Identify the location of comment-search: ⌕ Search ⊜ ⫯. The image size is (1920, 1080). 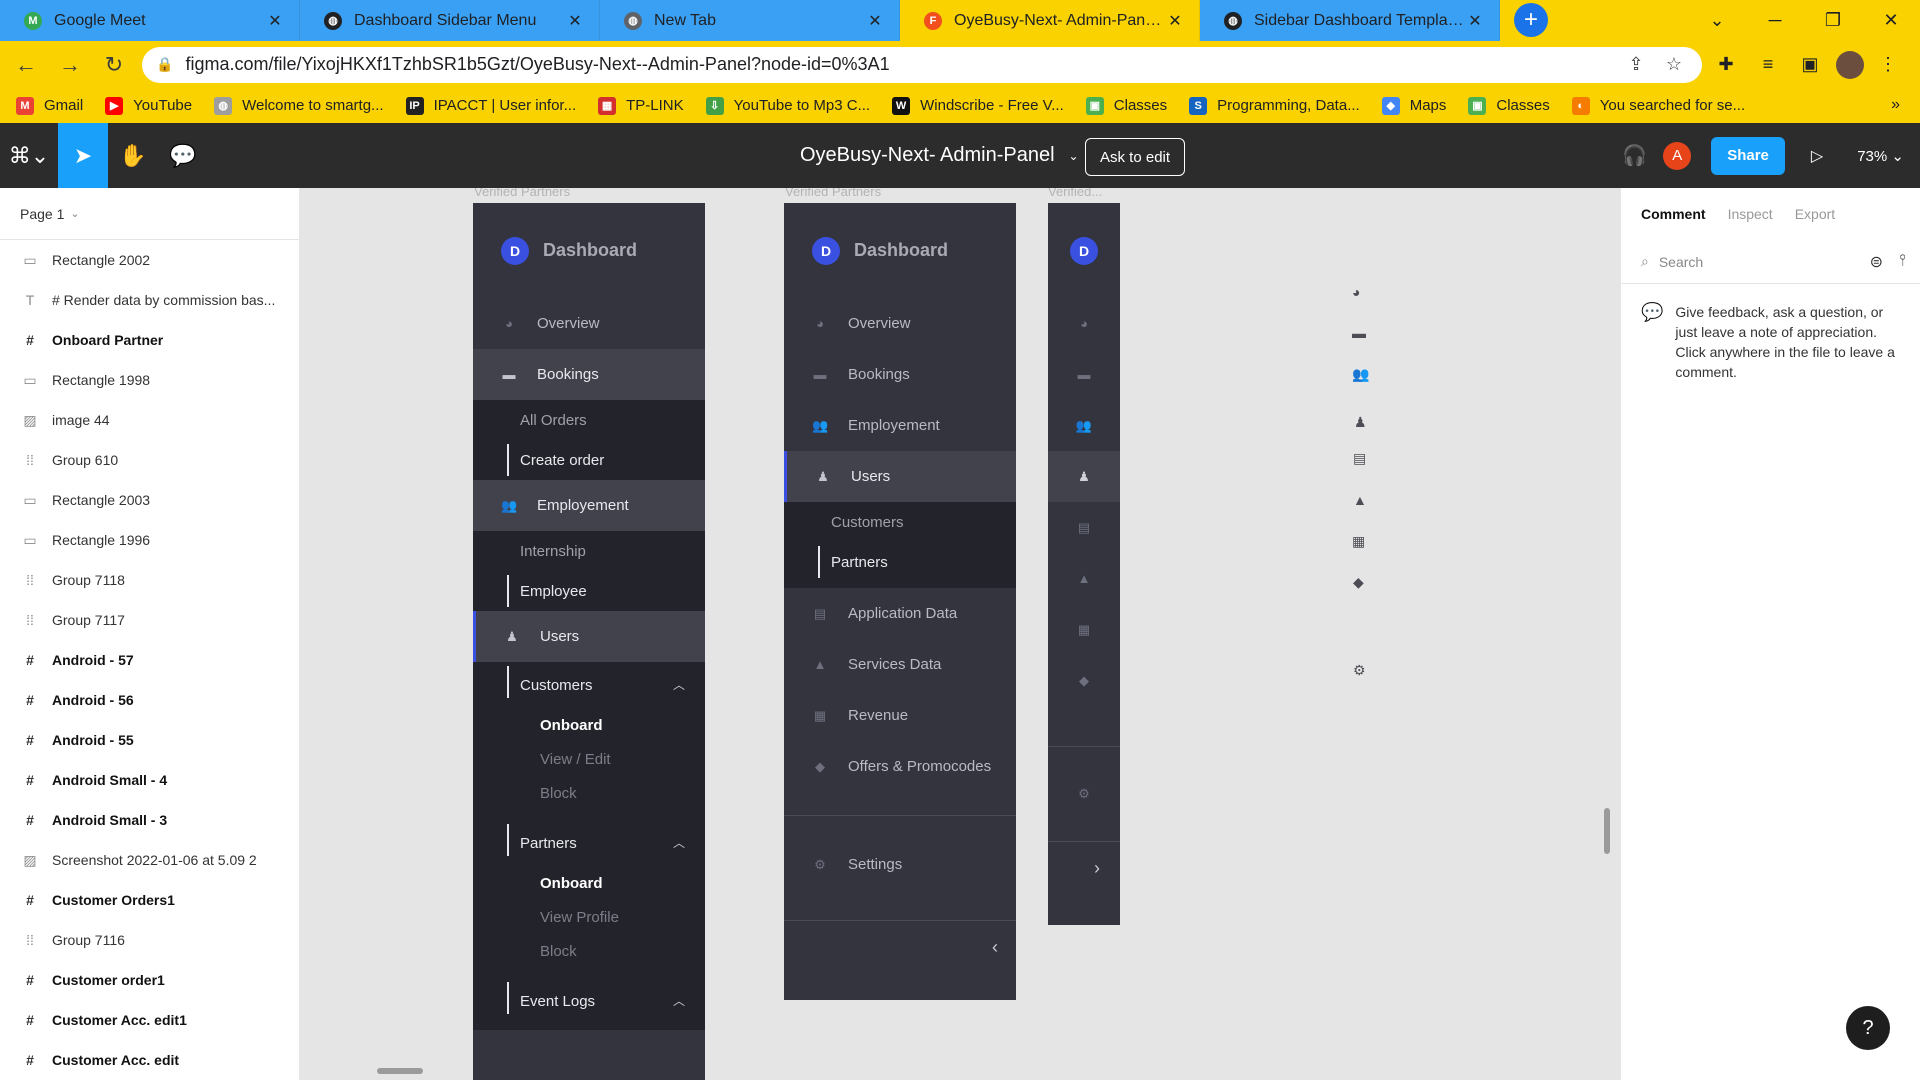
(1770, 262).